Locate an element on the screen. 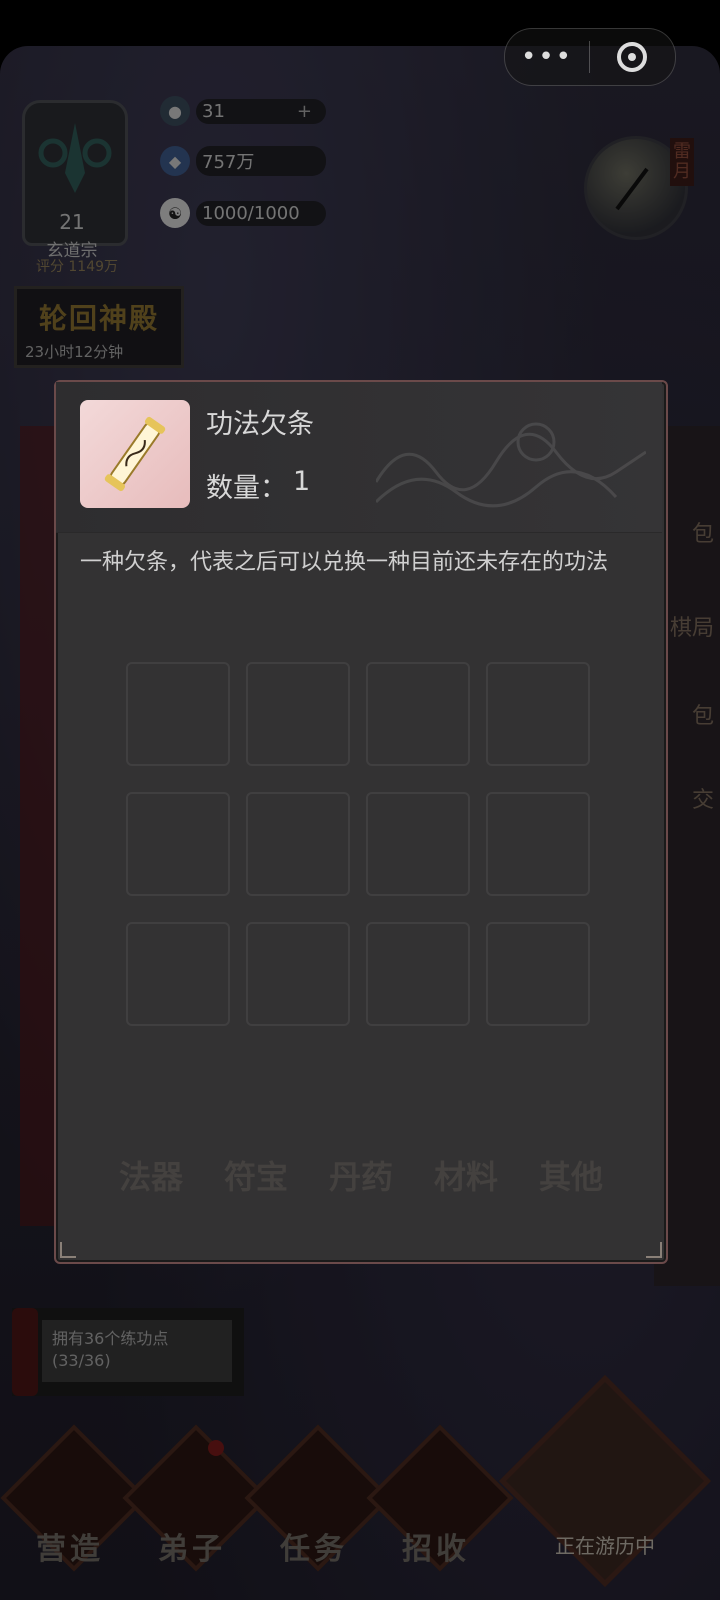 This screenshot has width=720, height=1600. tab-fubao: 符宝 is located at coordinates (255, 1177).